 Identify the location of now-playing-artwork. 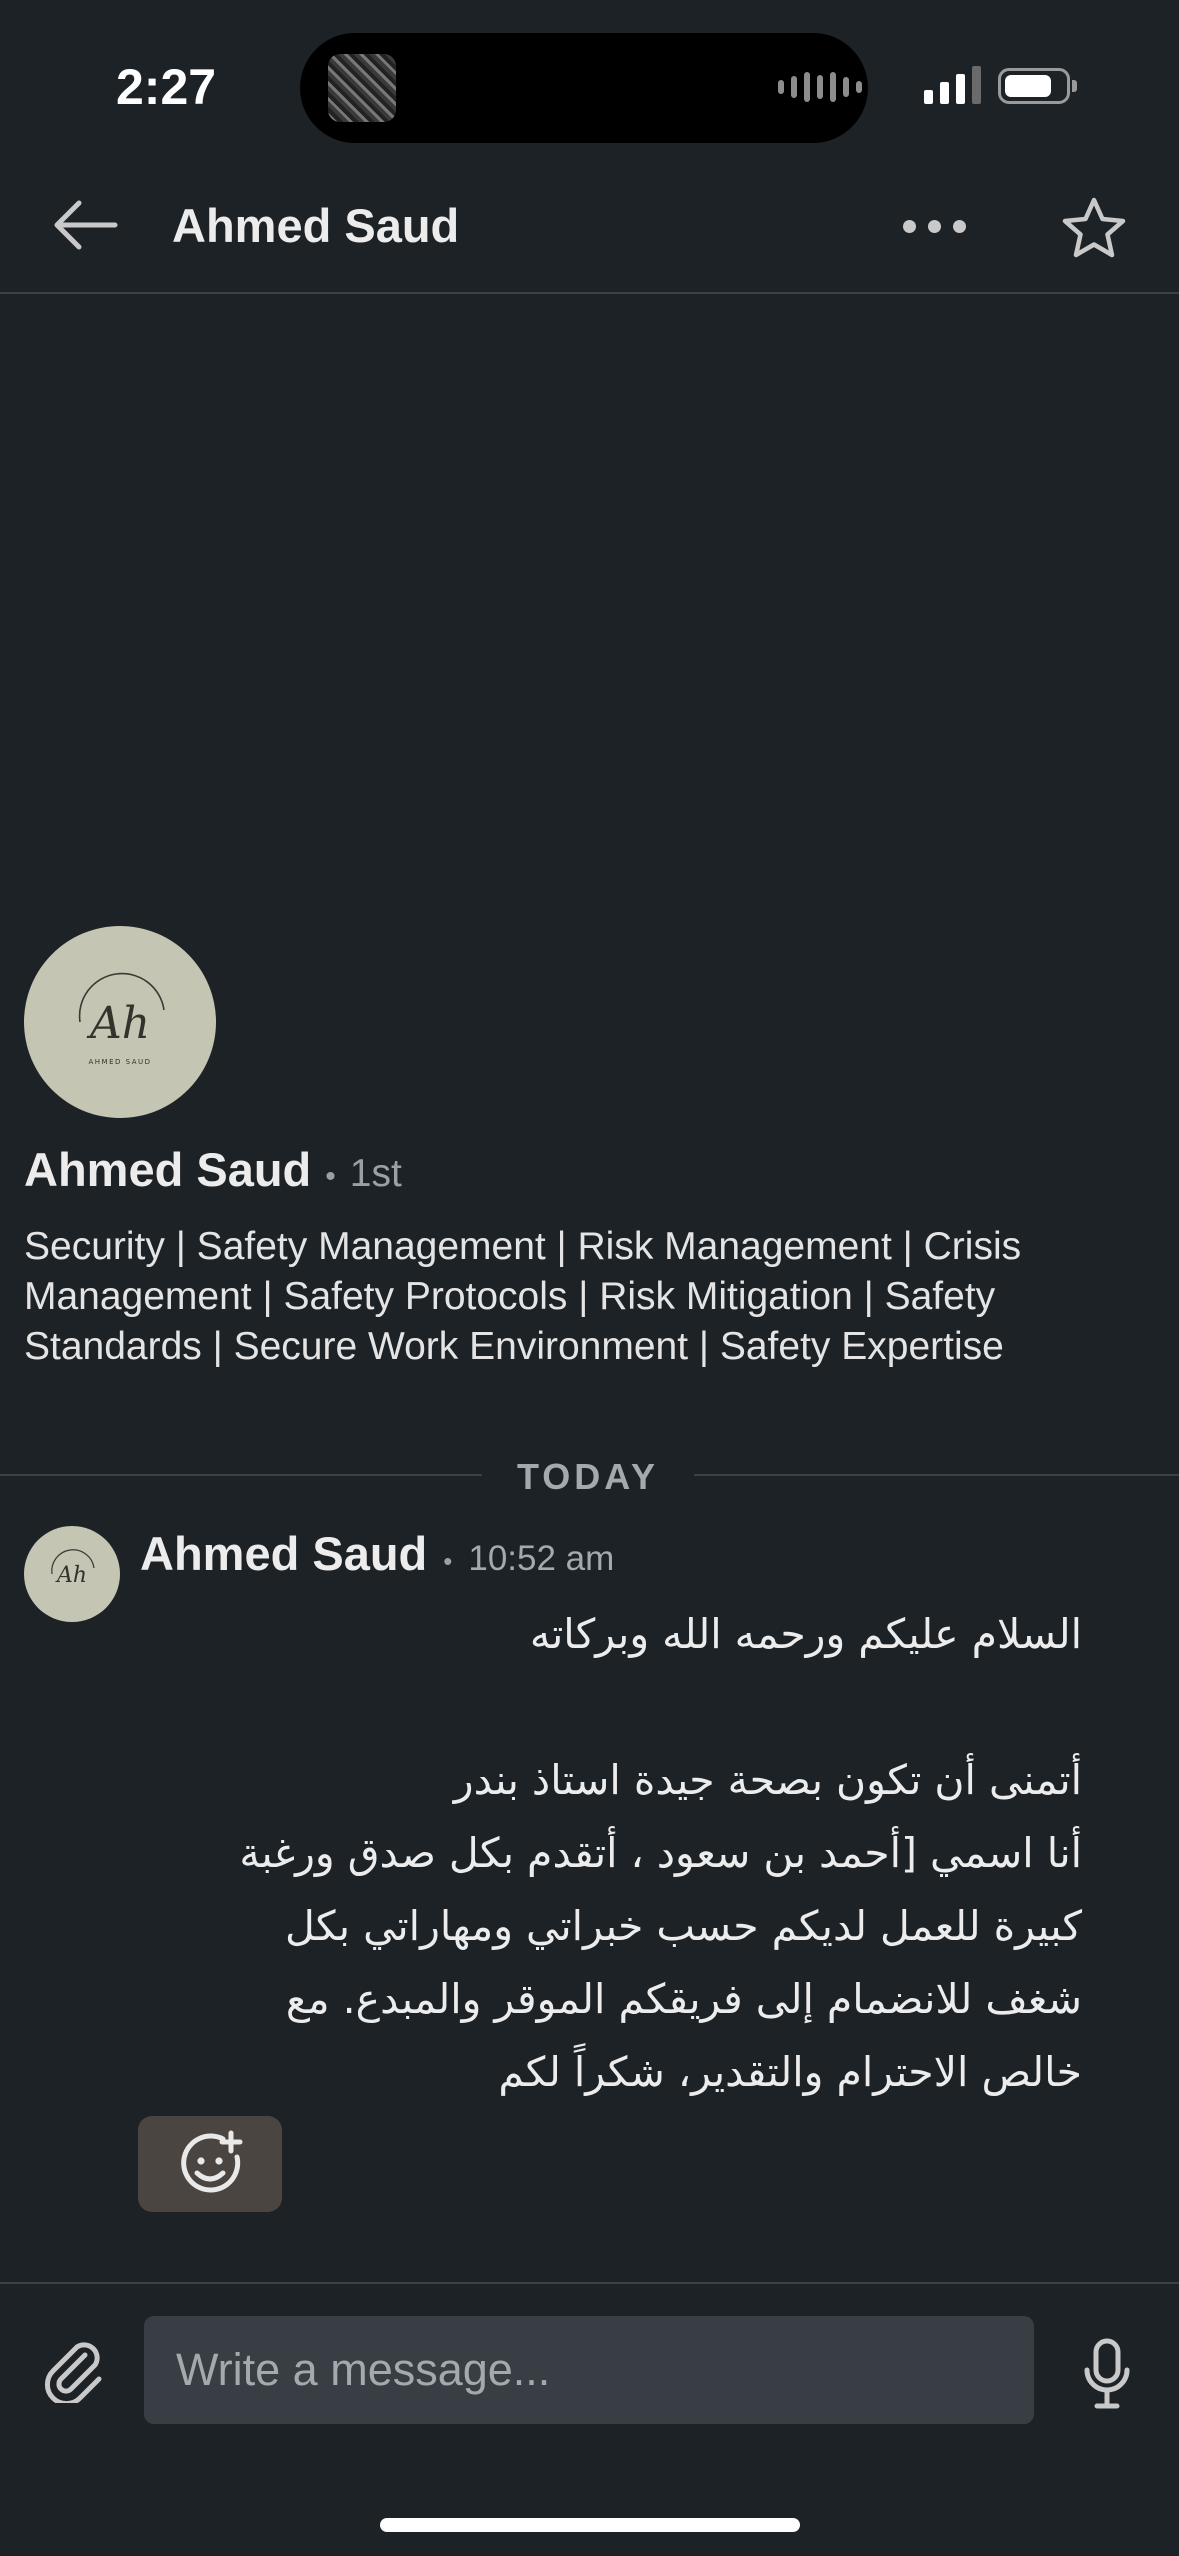
(362, 88).